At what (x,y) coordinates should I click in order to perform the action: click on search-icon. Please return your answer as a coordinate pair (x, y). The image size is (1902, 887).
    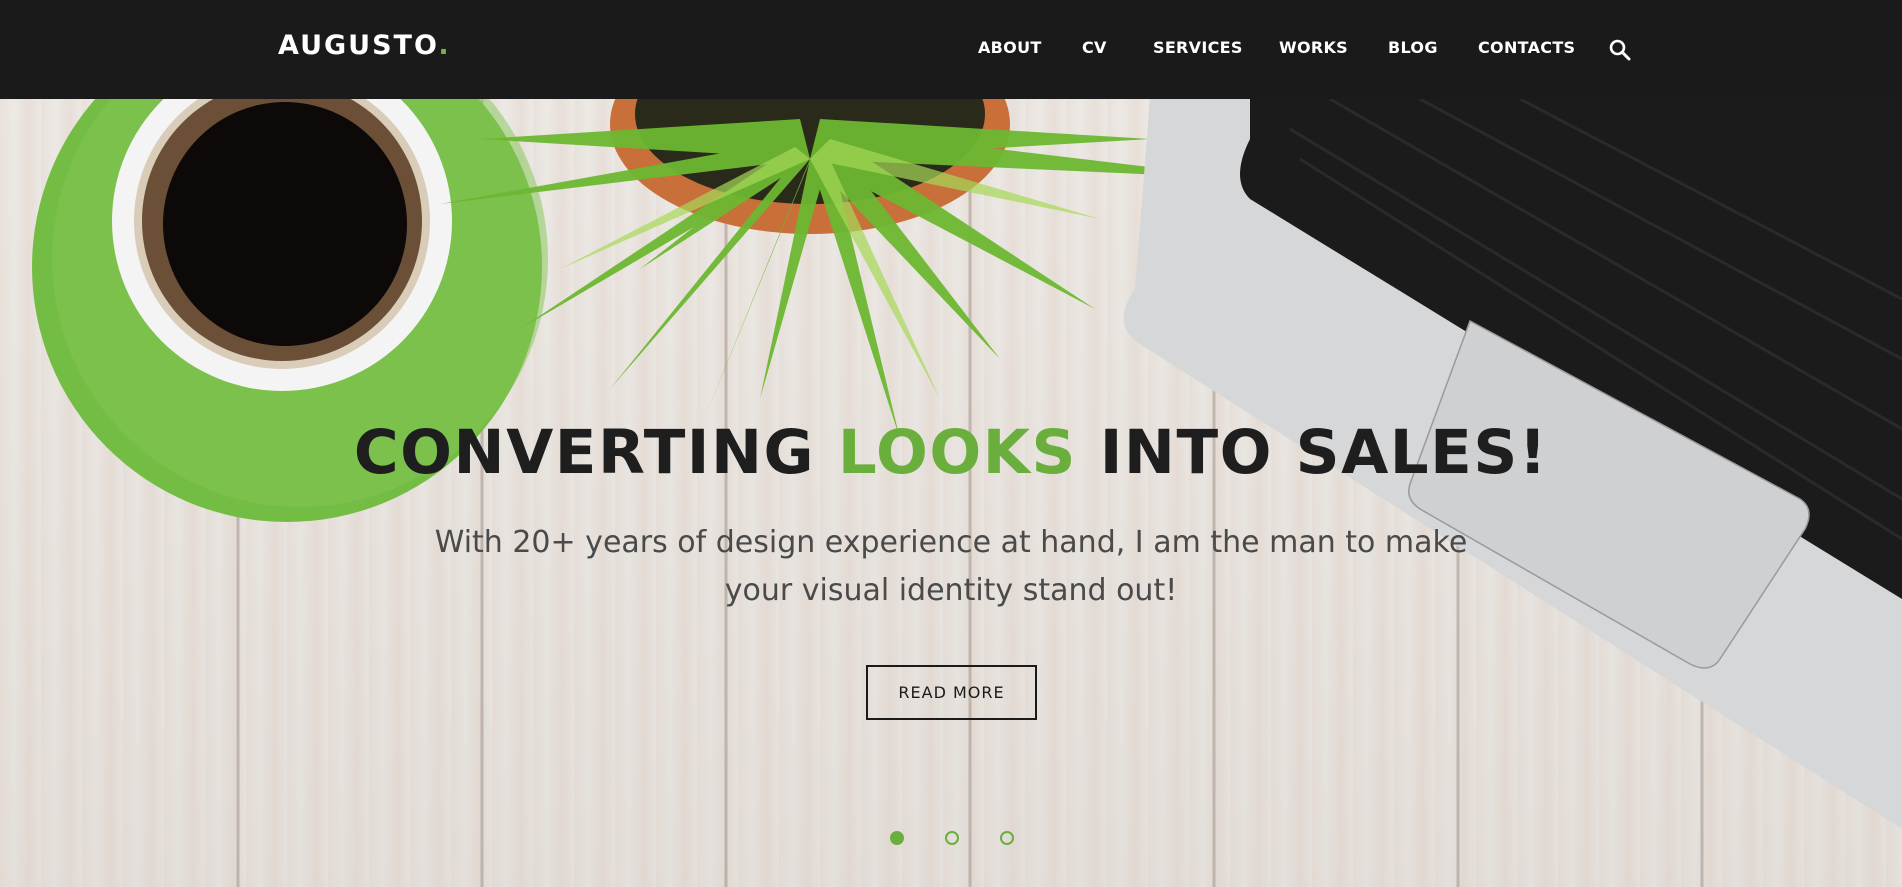
    Looking at the image, I should click on (1620, 50).